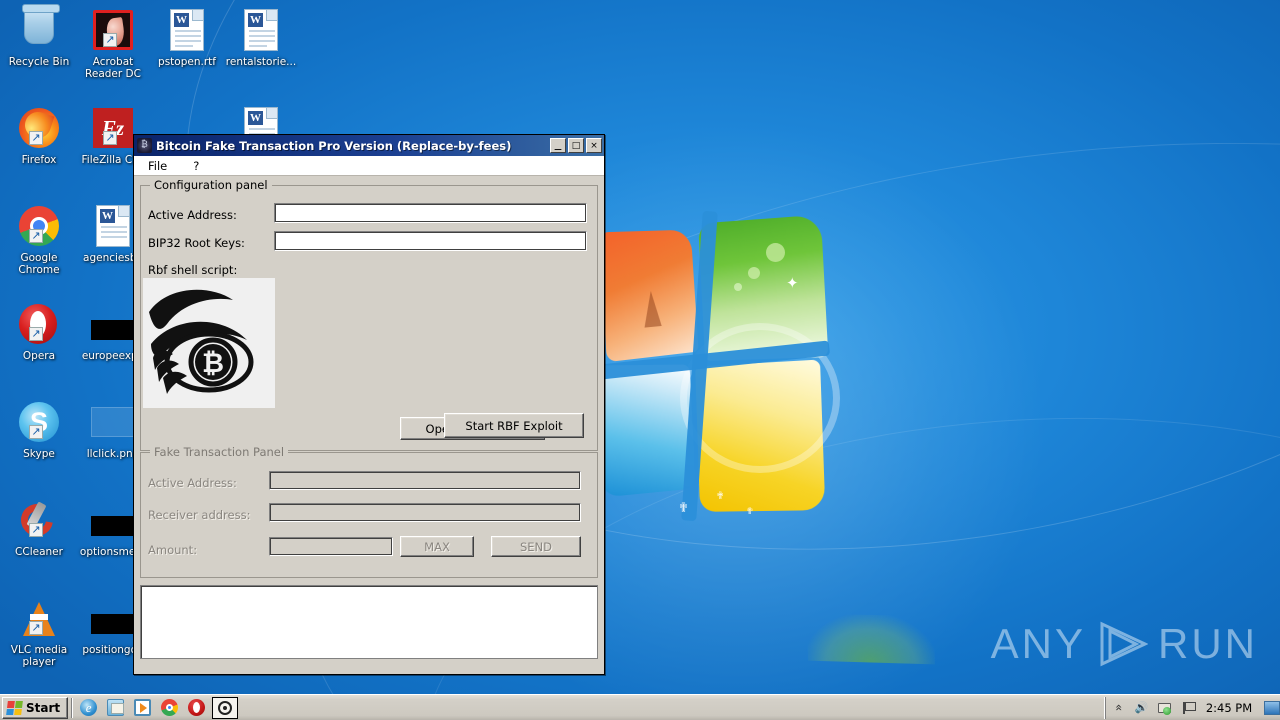 This screenshot has width=1280, height=720. I want to click on minimize-button: _, so click(558, 144).